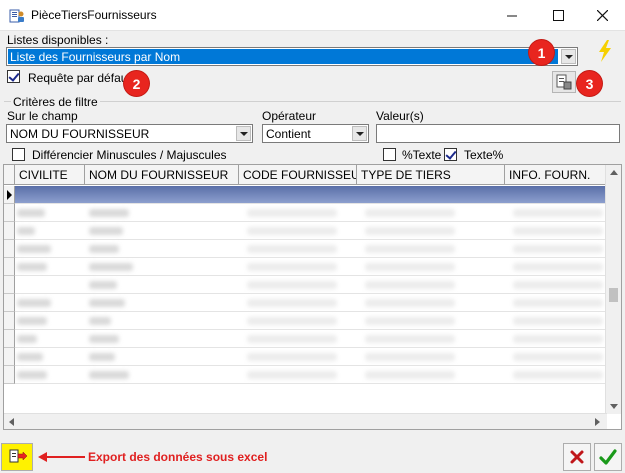 Image resolution: width=625 pixels, height=473 pixels. Describe the element at coordinates (613, 295) in the screenshot. I see `scroll-thumb` at that location.